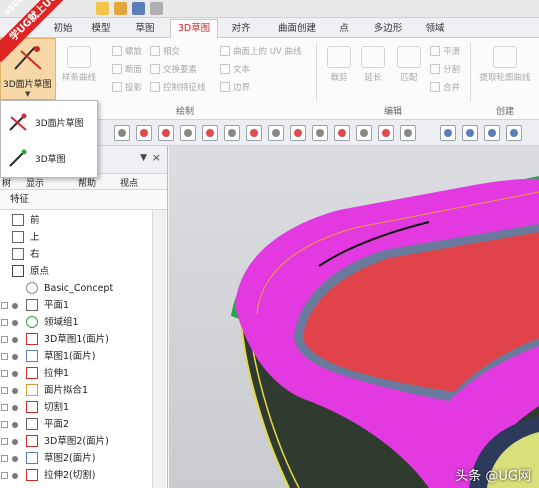 The height and width of the screenshot is (488, 539). What do you see at coordinates (514, 133) in the screenshot?
I see `pan-icon` at bounding box center [514, 133].